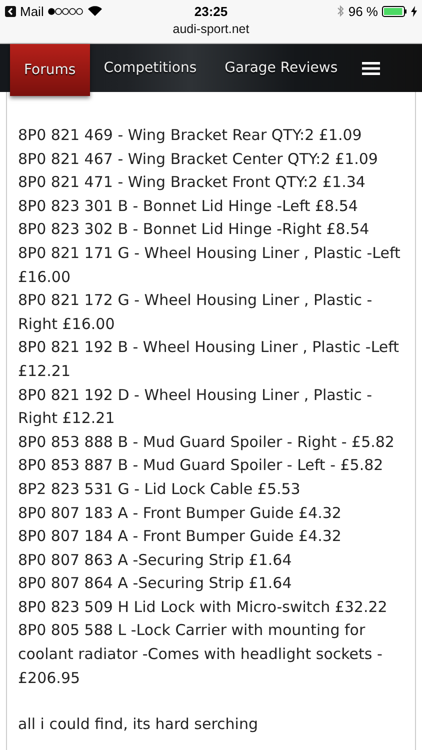  Describe the element at coordinates (201, 654) in the screenshot. I see `part-line: 8P0 805 588 L -Lock Carrier with mounting for coolant radiator -Comes with headlight sockets - £206.95` at that location.